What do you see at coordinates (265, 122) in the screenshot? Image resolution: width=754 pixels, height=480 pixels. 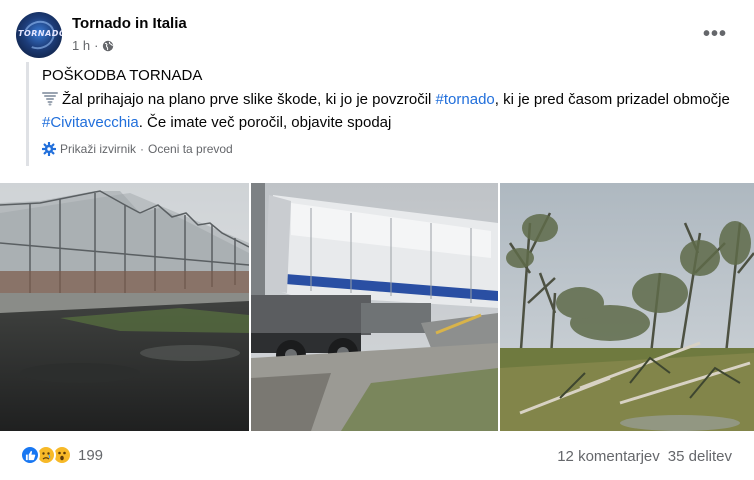 I see `post-body-text-3: . Če imate več poročil, objavite spodaj` at bounding box center [265, 122].